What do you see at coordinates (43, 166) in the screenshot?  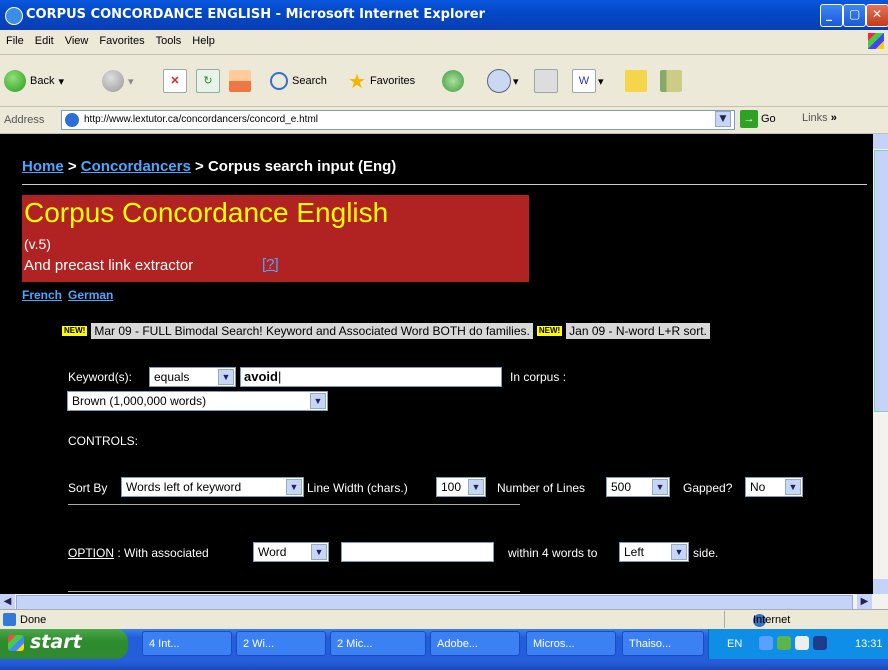 I see `home-link: Home` at bounding box center [43, 166].